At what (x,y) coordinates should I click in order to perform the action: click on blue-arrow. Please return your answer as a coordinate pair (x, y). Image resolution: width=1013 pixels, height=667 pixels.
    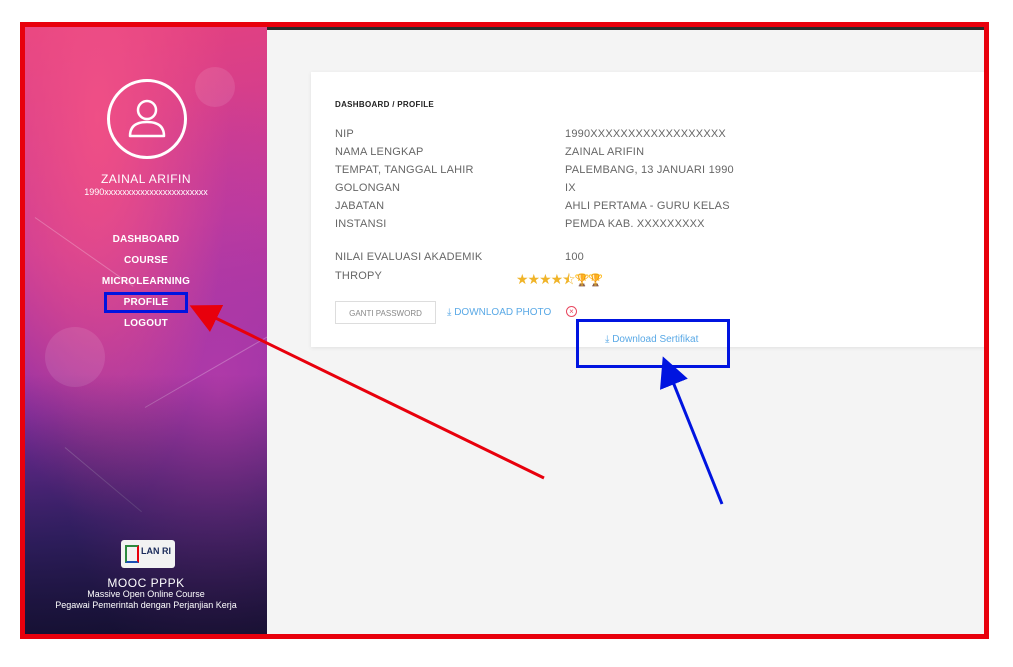
    Looking at the image, I should click on (692, 430).